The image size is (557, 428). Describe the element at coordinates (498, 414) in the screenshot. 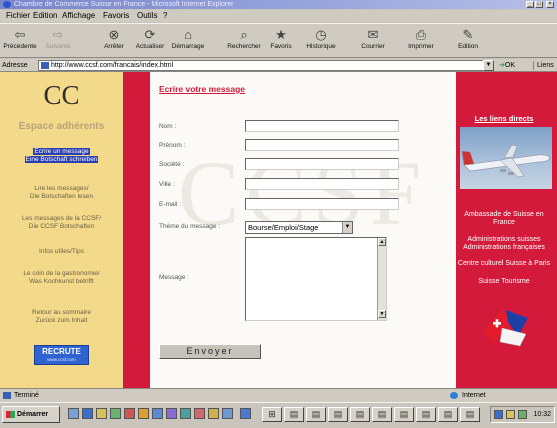

I see `network-icon` at that location.